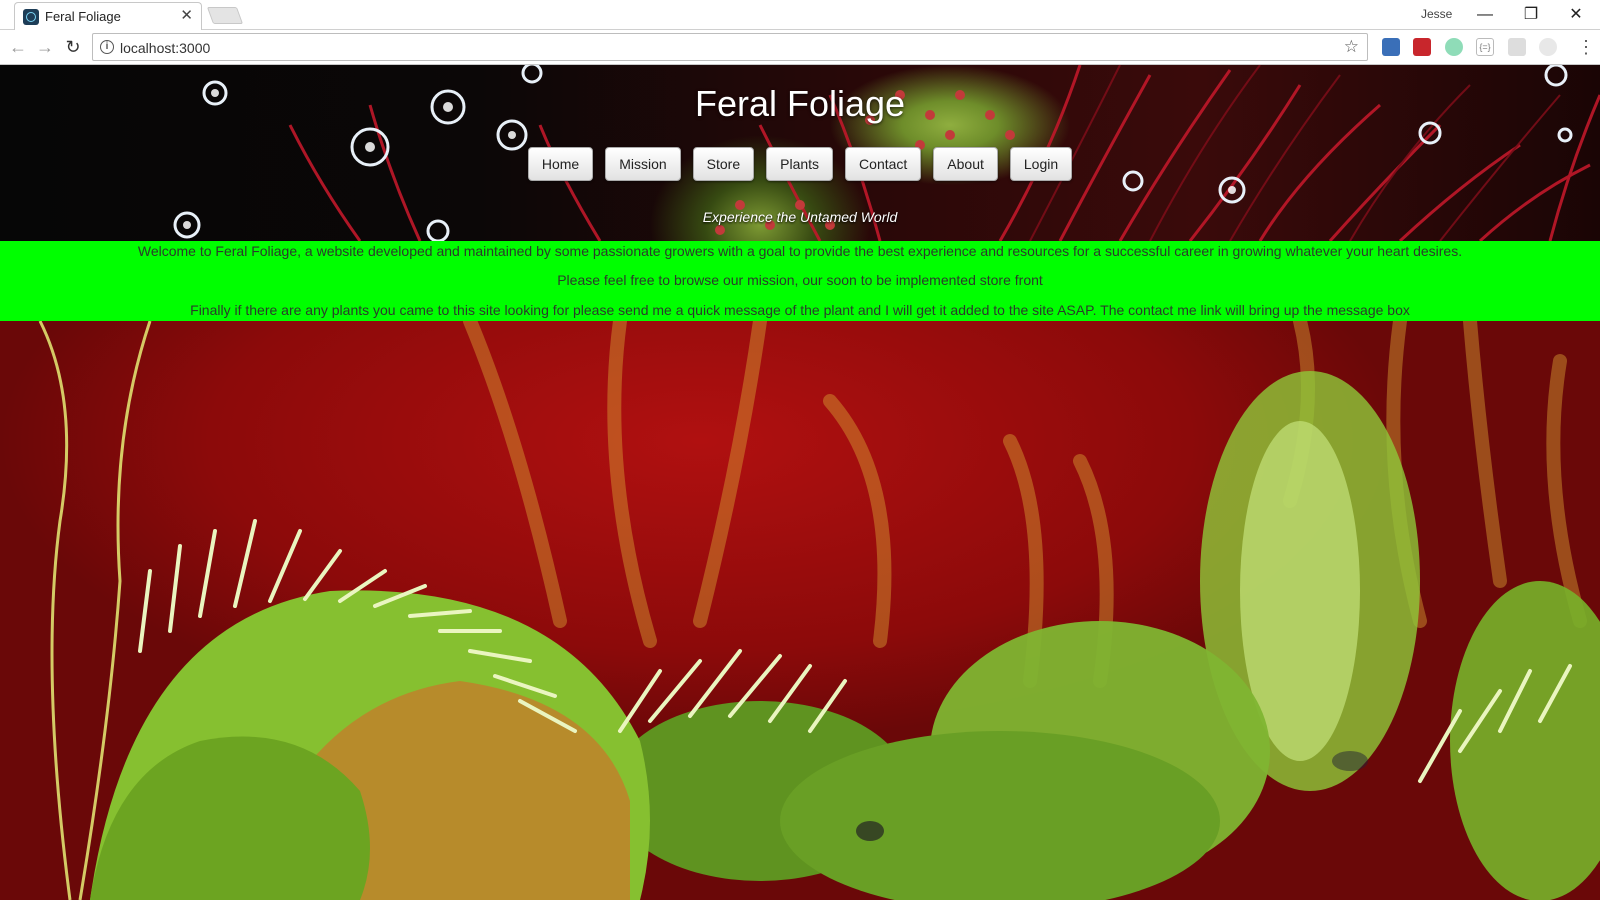  I want to click on back-arrow-icon: ←, so click(18, 47).